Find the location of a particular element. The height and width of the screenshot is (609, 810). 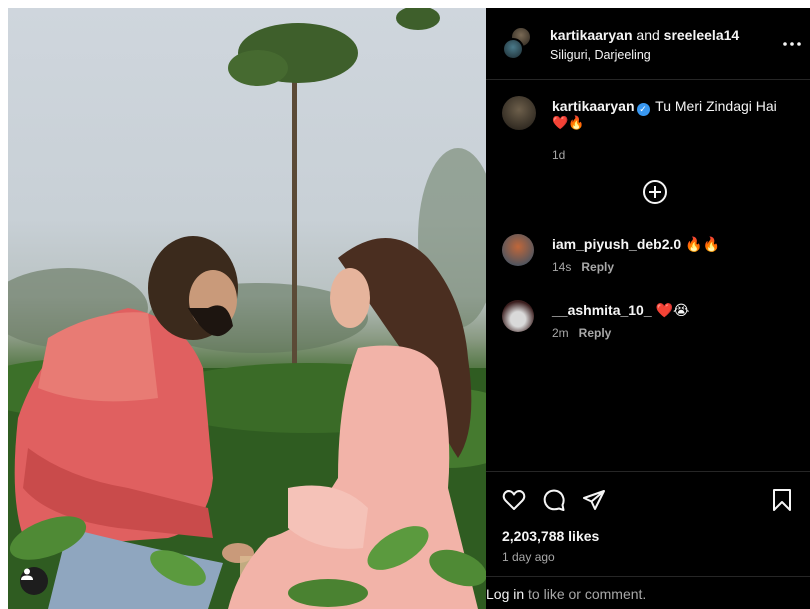

share-button is located at coordinates (594, 500).